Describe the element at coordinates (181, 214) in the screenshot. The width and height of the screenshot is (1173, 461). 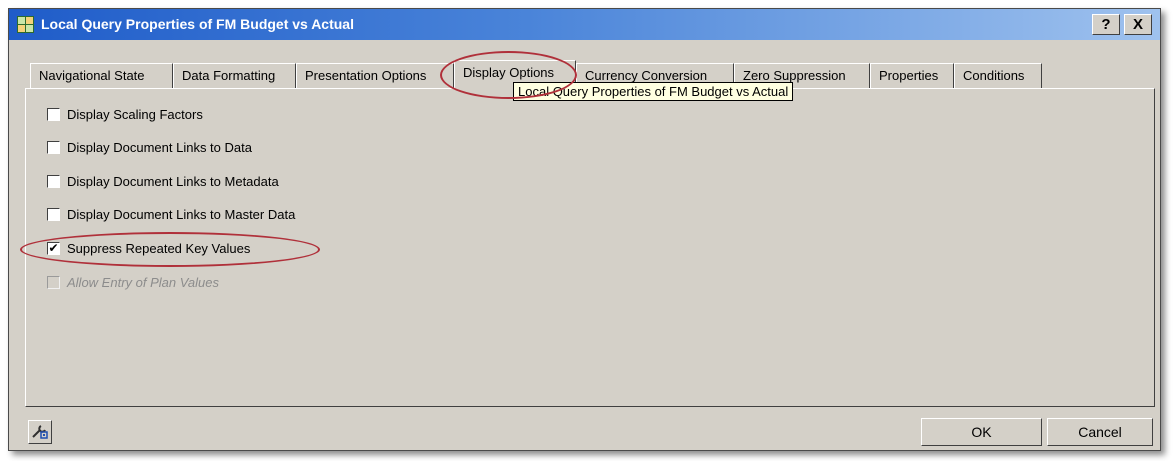
I see `option-label: Display Document Links to Master Data` at that location.